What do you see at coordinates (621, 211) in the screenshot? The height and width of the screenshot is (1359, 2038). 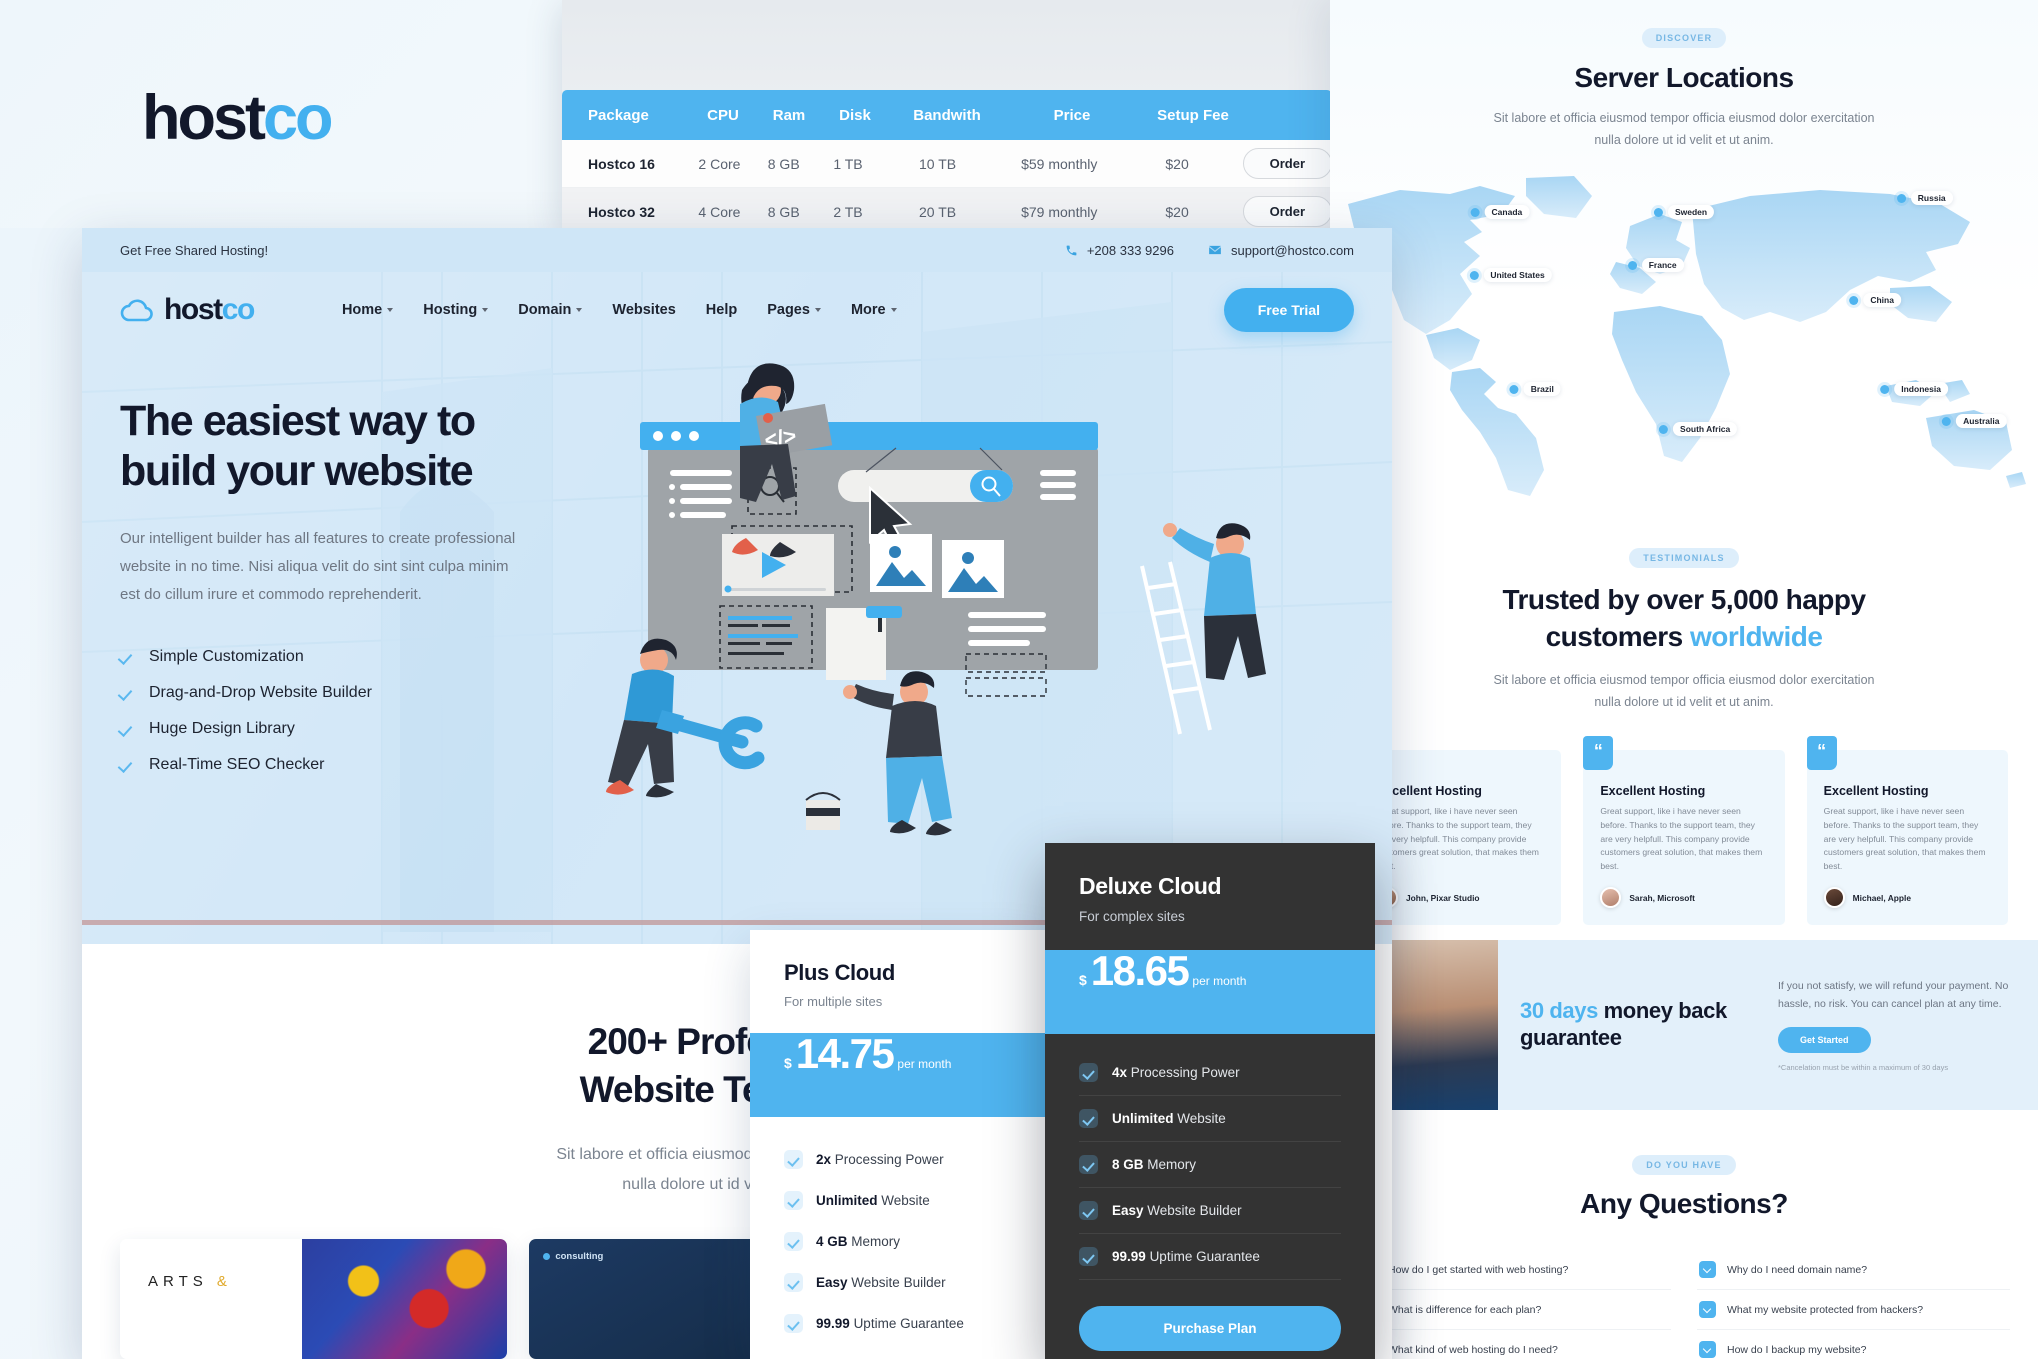 I see `cell-package: Hostco 32` at bounding box center [621, 211].